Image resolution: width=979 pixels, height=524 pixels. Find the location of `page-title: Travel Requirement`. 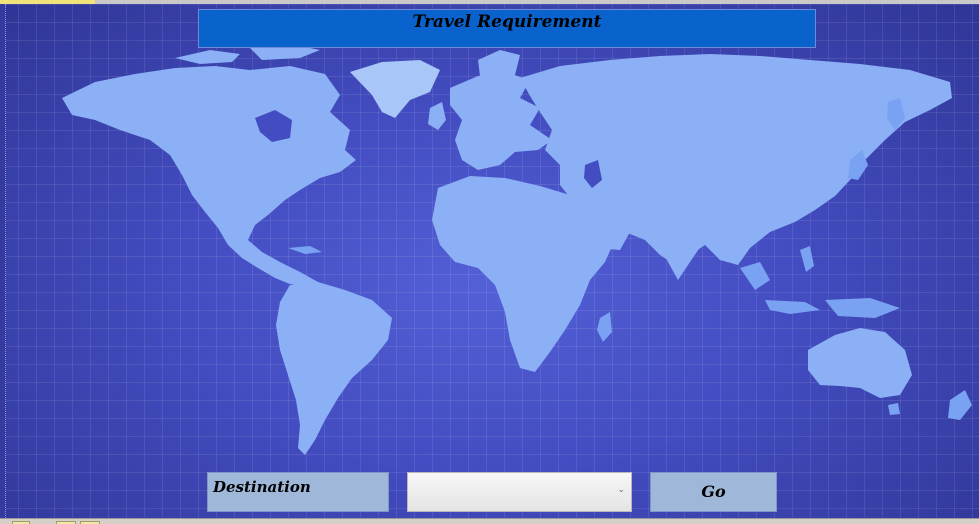

page-title: Travel Requirement is located at coordinates (507, 22).